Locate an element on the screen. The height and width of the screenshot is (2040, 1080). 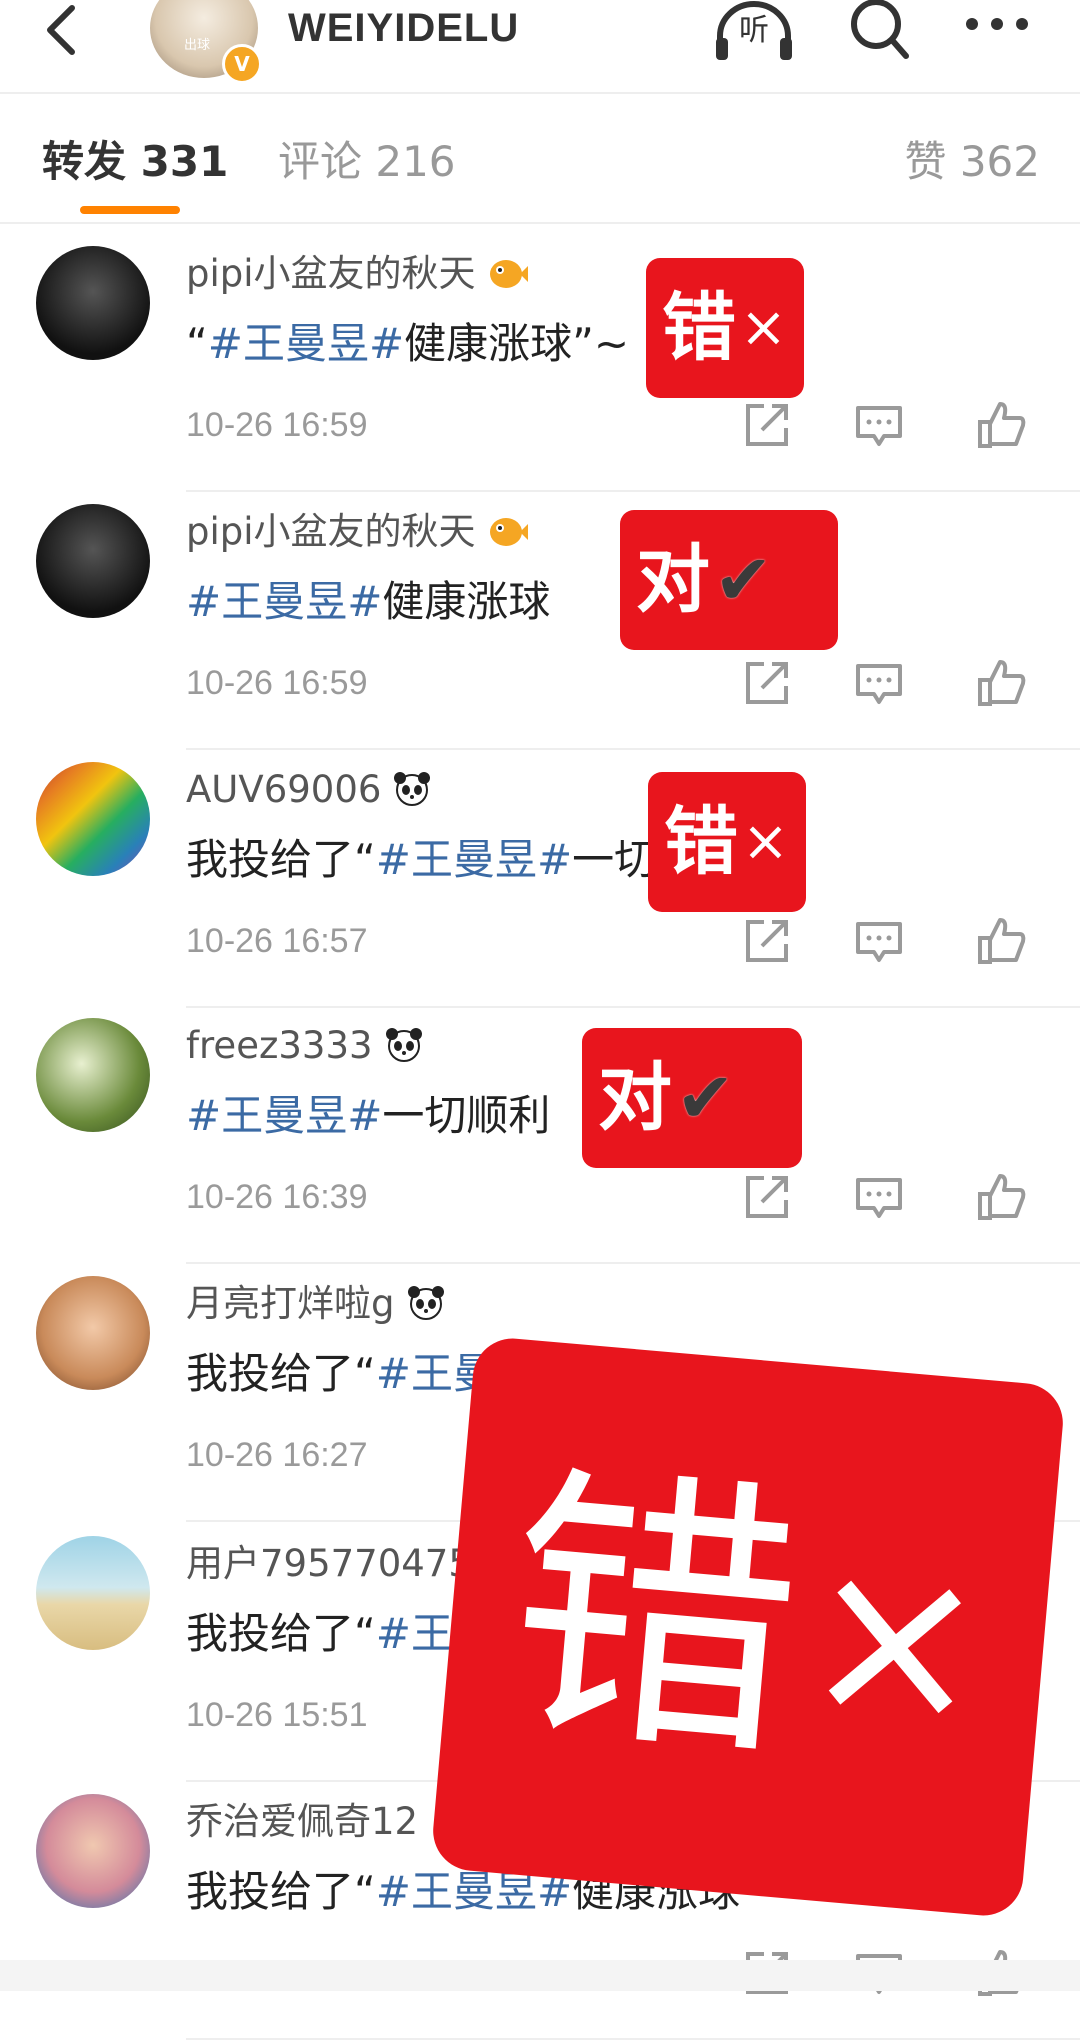
username-text: AUV69006 is located at coordinates (283, 789).